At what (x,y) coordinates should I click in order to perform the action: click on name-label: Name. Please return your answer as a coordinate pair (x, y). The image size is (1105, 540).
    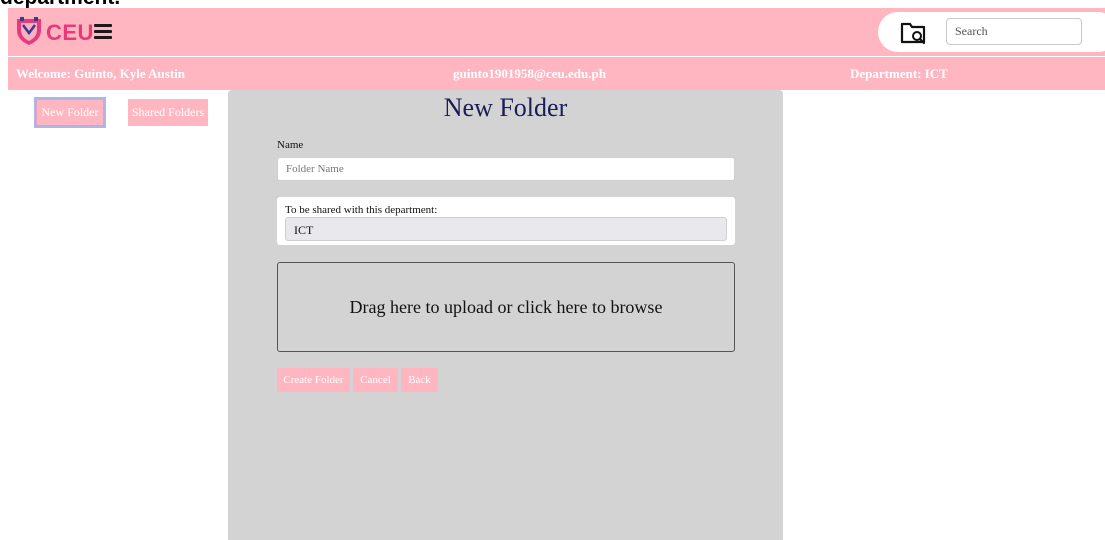
    Looking at the image, I should click on (290, 145).